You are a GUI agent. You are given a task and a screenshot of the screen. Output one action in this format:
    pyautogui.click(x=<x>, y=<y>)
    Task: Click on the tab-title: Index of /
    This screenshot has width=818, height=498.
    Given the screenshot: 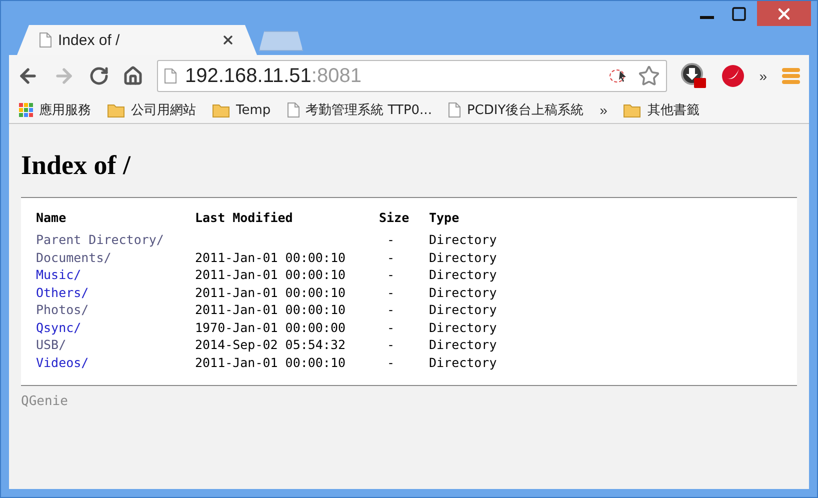 What is the action you would take?
    pyautogui.click(x=89, y=40)
    